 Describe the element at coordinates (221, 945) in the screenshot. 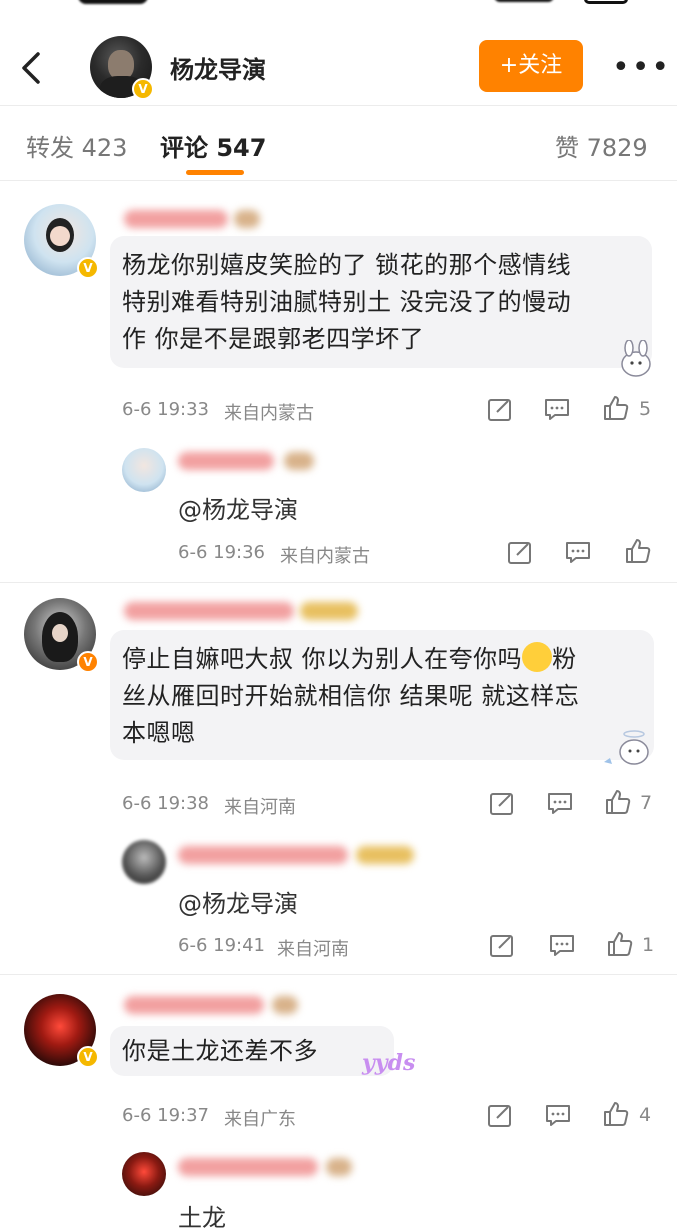

I see `reply-time: 6-6 19:41` at that location.